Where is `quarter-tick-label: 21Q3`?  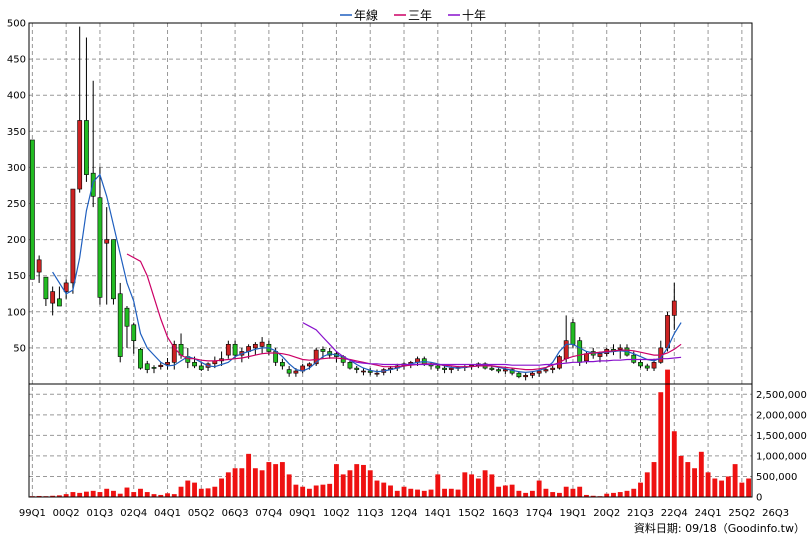 quarter-tick-label: 21Q3 is located at coordinates (640, 513).